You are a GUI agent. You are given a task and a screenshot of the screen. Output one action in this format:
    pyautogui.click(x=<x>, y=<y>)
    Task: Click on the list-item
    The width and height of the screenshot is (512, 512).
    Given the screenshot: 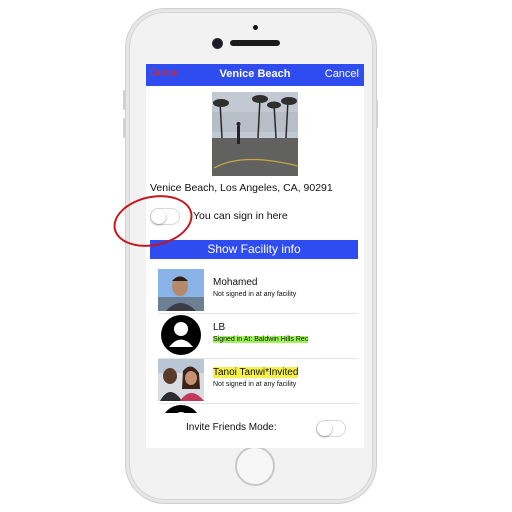 What is the action you would take?
    pyautogui.click(x=258, y=408)
    